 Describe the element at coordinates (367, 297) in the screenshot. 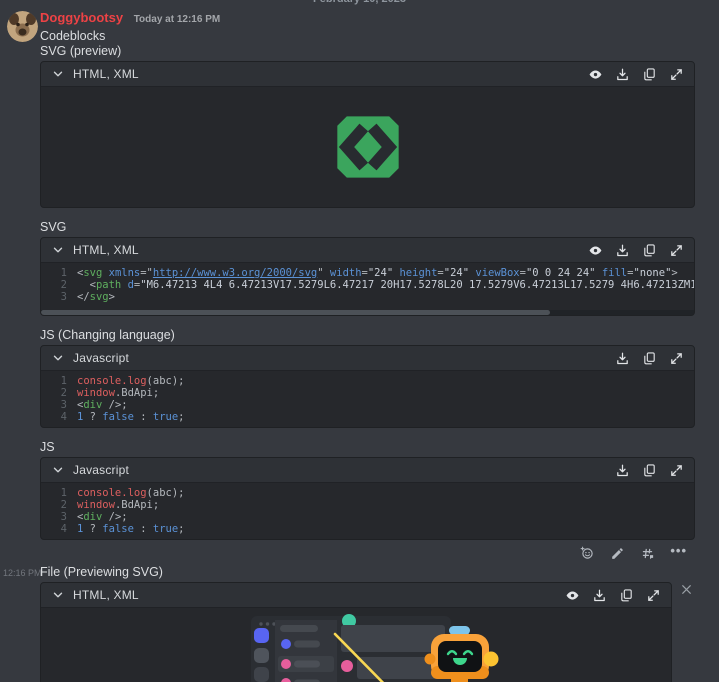

I see `code-line: 3 </svg>` at that location.